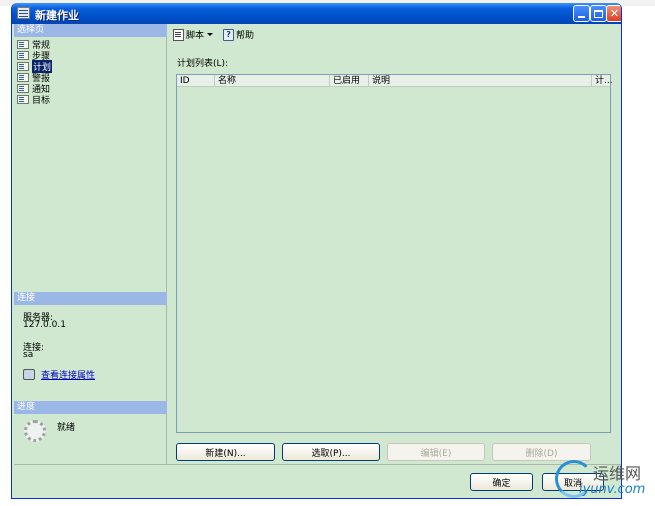  I want to click on sidebar-item-targets: 目标, so click(34, 100).